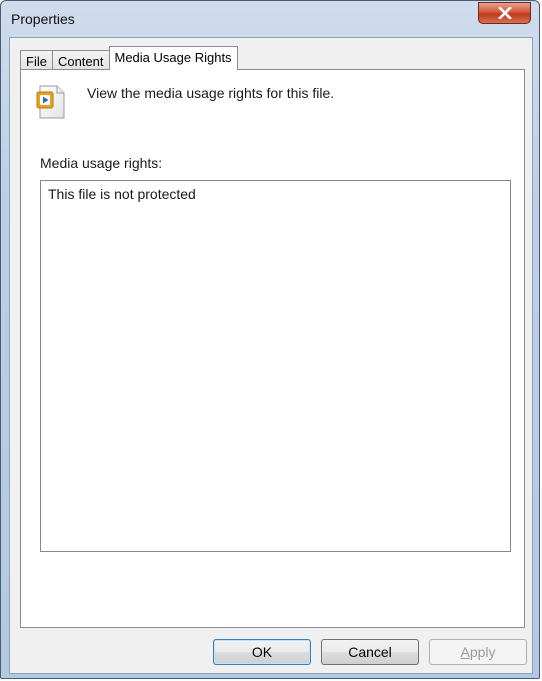  I want to click on close-button, so click(504, 13).